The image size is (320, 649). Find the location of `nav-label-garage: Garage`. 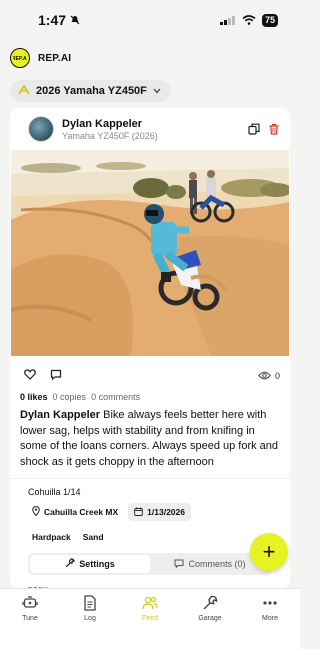

nav-label-garage: Garage is located at coordinates (210, 618).